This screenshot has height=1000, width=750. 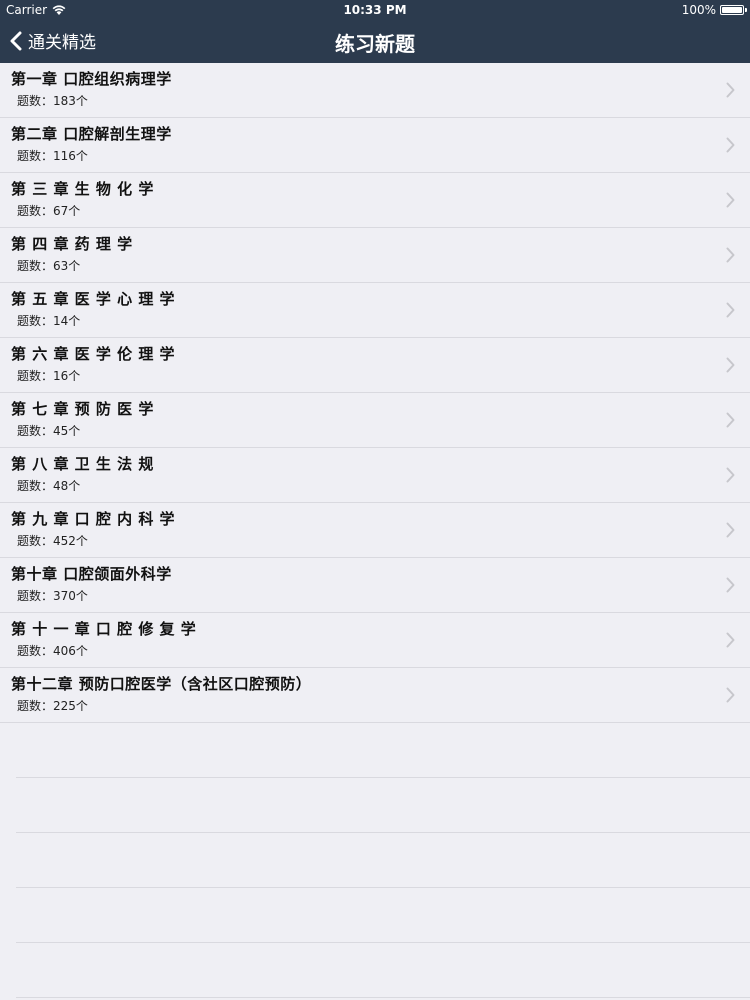 What do you see at coordinates (52, 596) in the screenshot?
I see `question-count: 题数：370个` at bounding box center [52, 596].